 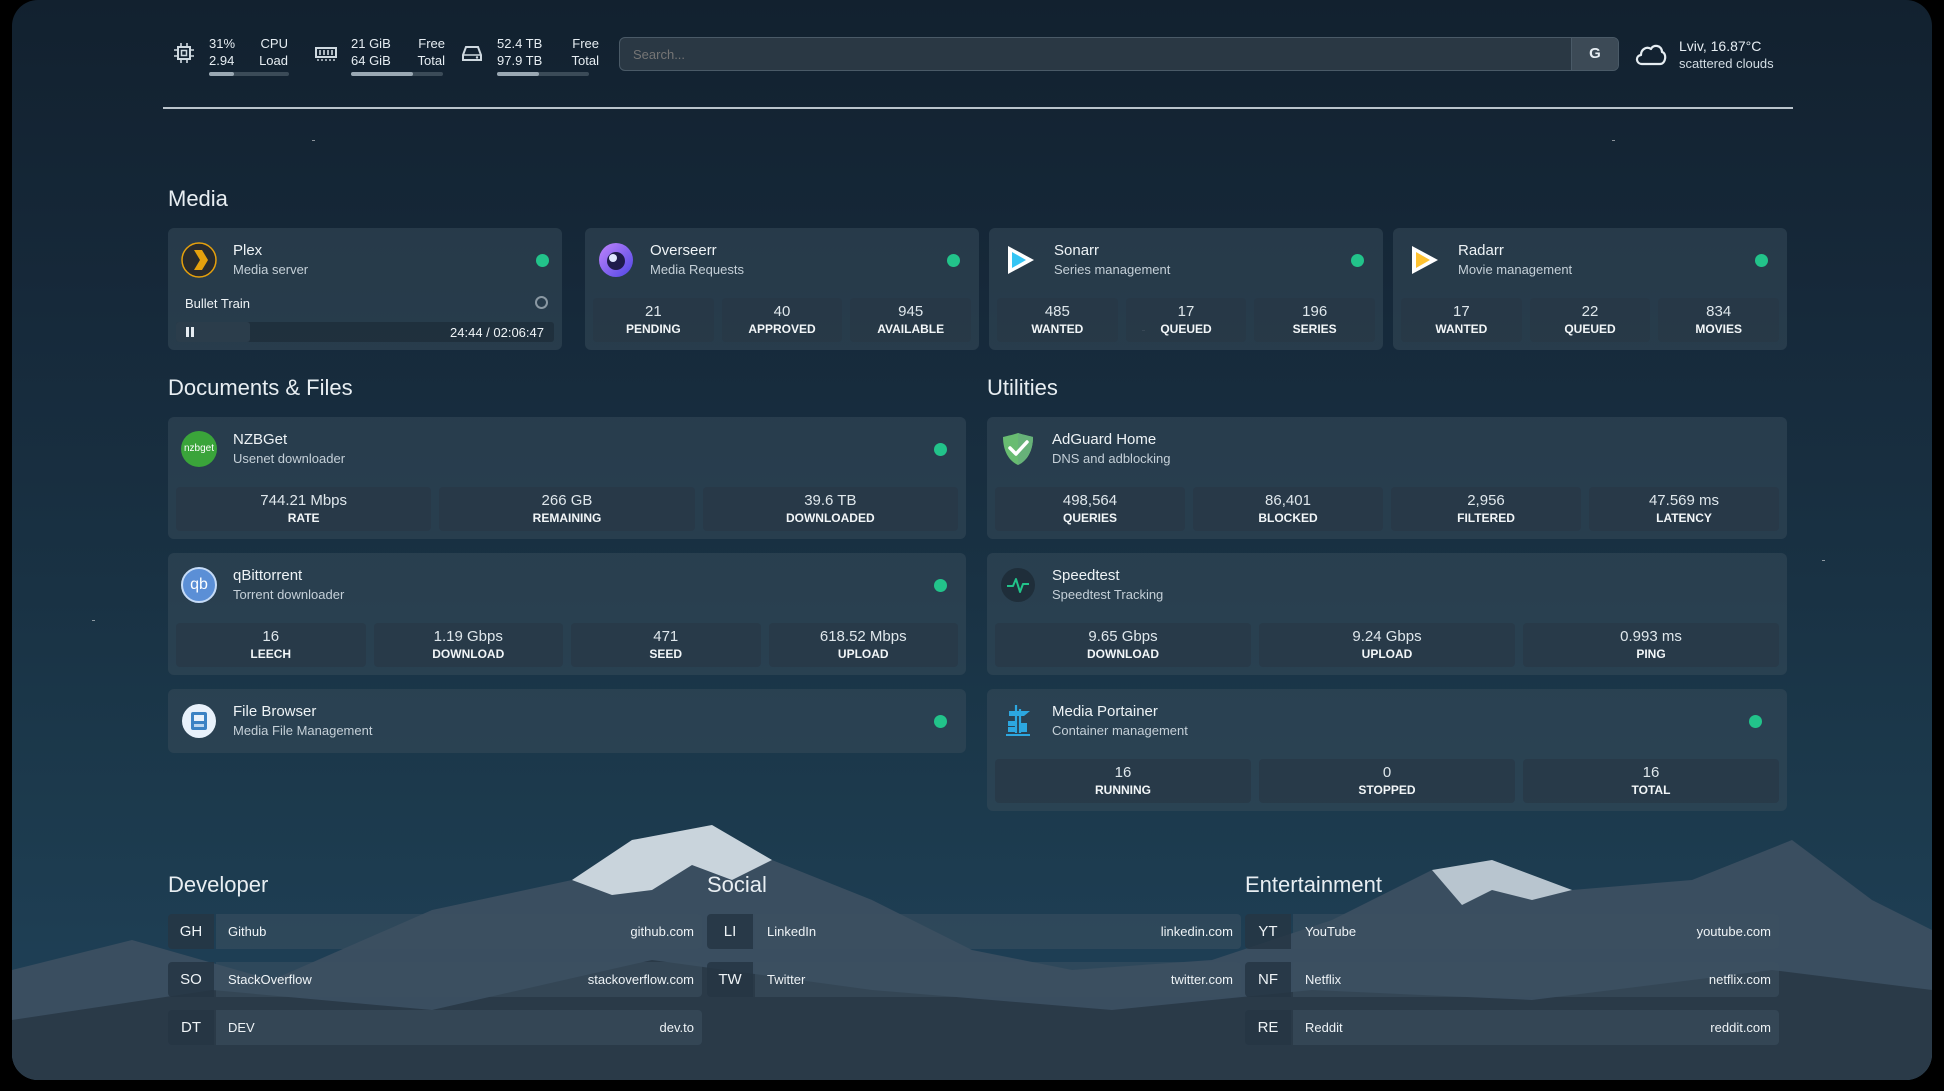 I want to click on plex-icon, so click(x=199, y=260).